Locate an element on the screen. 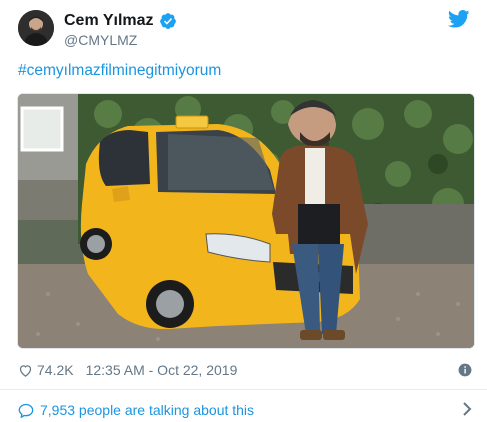 This screenshot has width=487, height=422. info-icon is located at coordinates (465, 370).